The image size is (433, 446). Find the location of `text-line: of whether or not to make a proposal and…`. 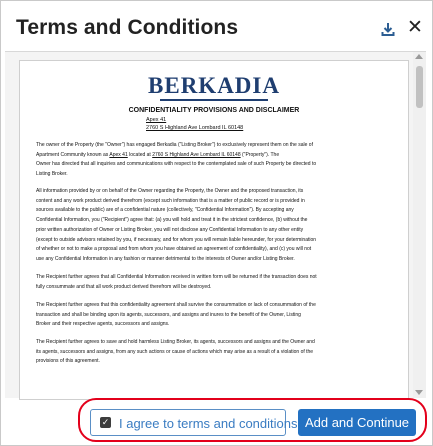

text-line: of whether or not to make a proposal and… is located at coordinates (174, 249).